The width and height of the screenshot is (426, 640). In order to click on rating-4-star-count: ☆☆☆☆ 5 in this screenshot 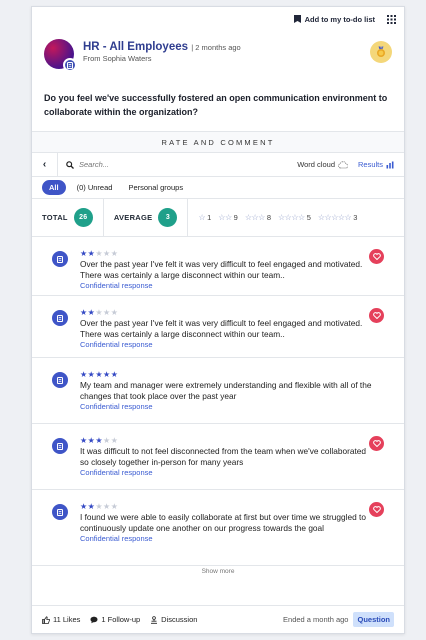, I will do `click(294, 217)`.